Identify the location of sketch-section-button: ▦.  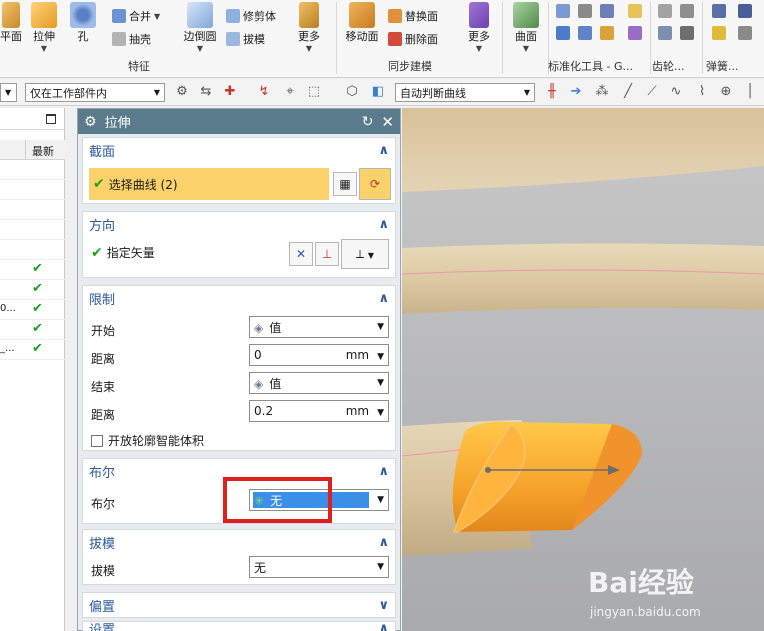
(345, 184).